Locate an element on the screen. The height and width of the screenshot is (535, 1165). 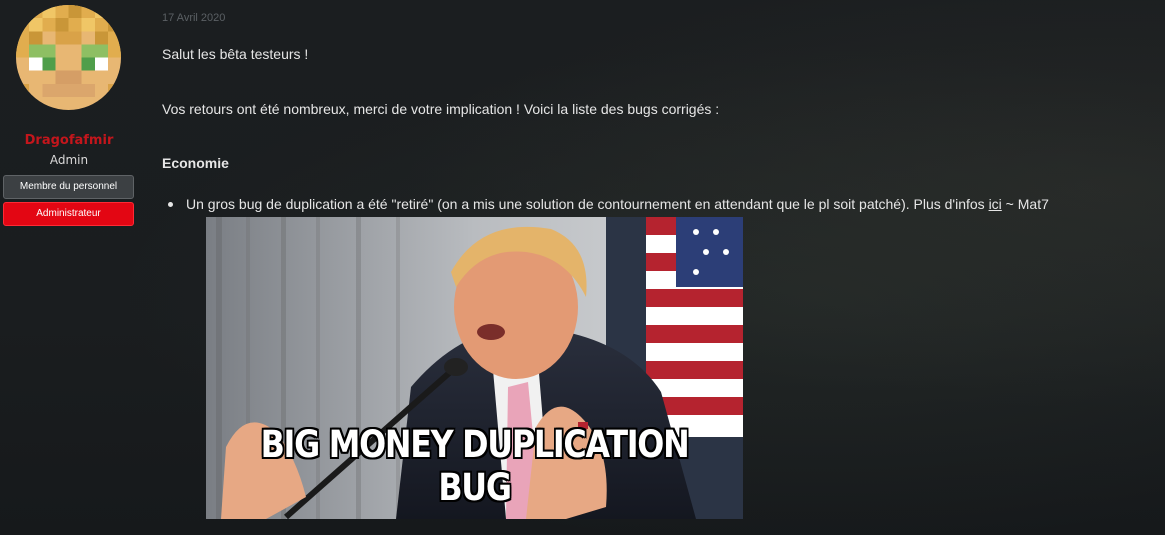
section-heading: Economie is located at coordinates (195, 163).